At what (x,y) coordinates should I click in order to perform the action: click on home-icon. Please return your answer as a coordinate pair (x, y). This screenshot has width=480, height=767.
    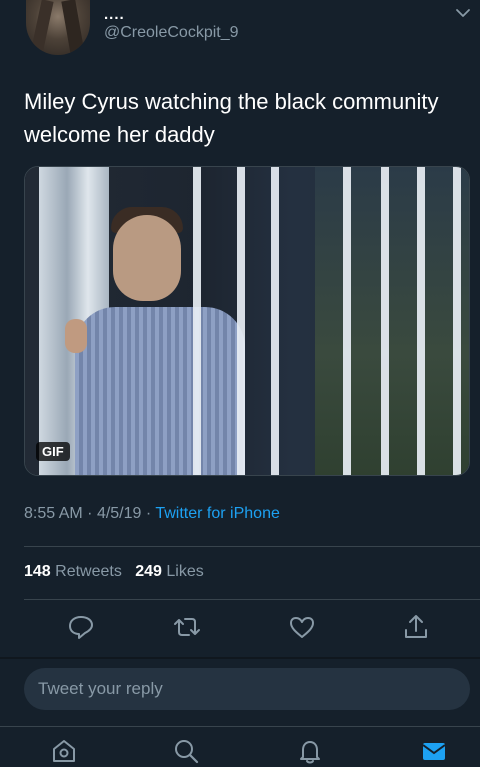
    Looking at the image, I should click on (64, 751).